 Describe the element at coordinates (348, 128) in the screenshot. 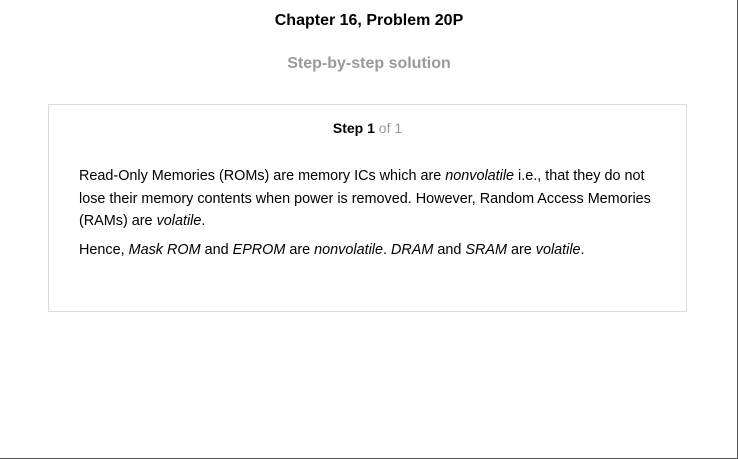

I see `step-label: Step` at that location.